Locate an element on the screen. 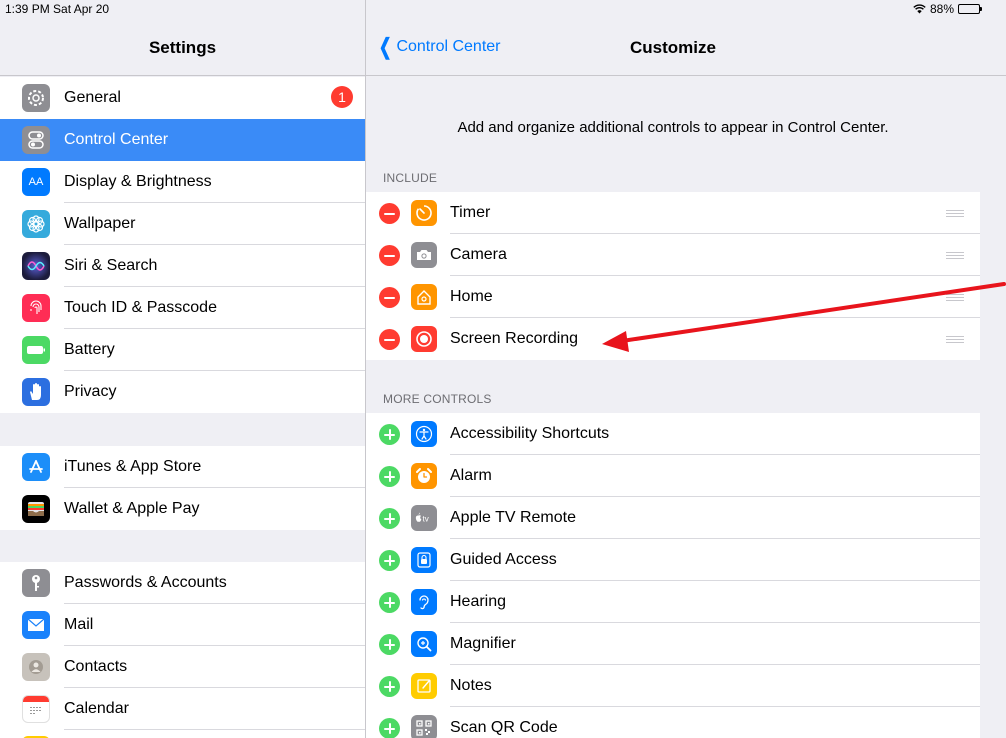 The height and width of the screenshot is (738, 1006). flower-icon is located at coordinates (36, 224).